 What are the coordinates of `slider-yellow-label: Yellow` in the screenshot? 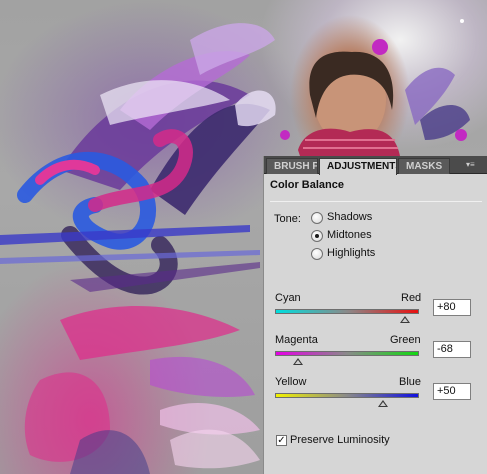 It's located at (291, 382).